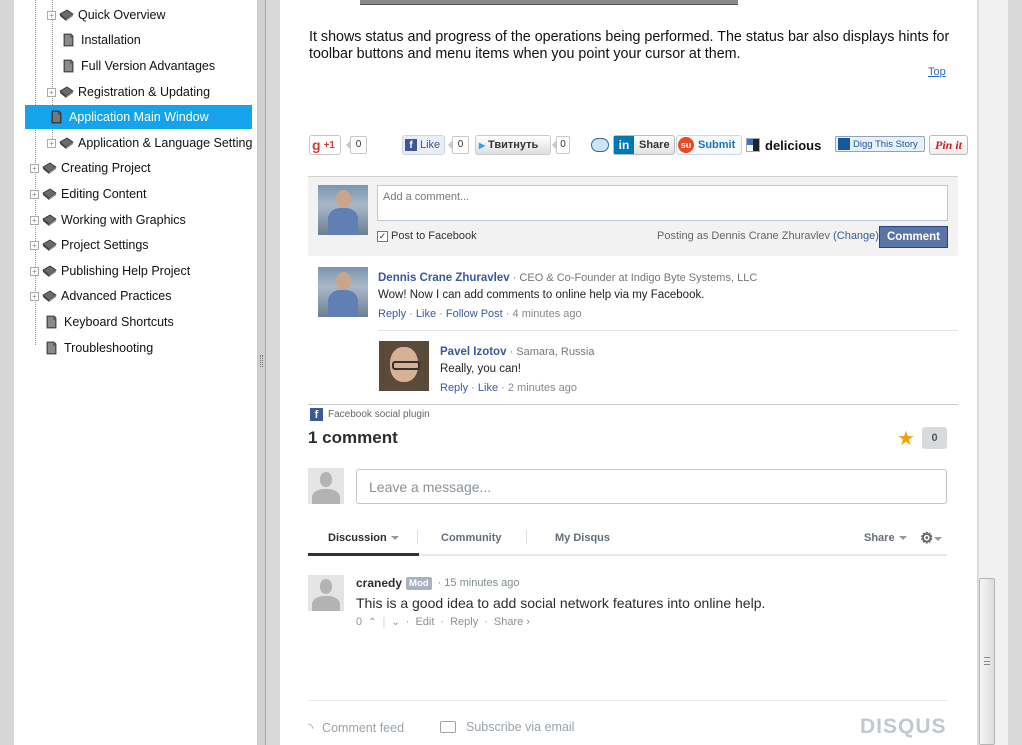  I want to click on tree-item-creating-project: + Creating Project, so click(90, 168).